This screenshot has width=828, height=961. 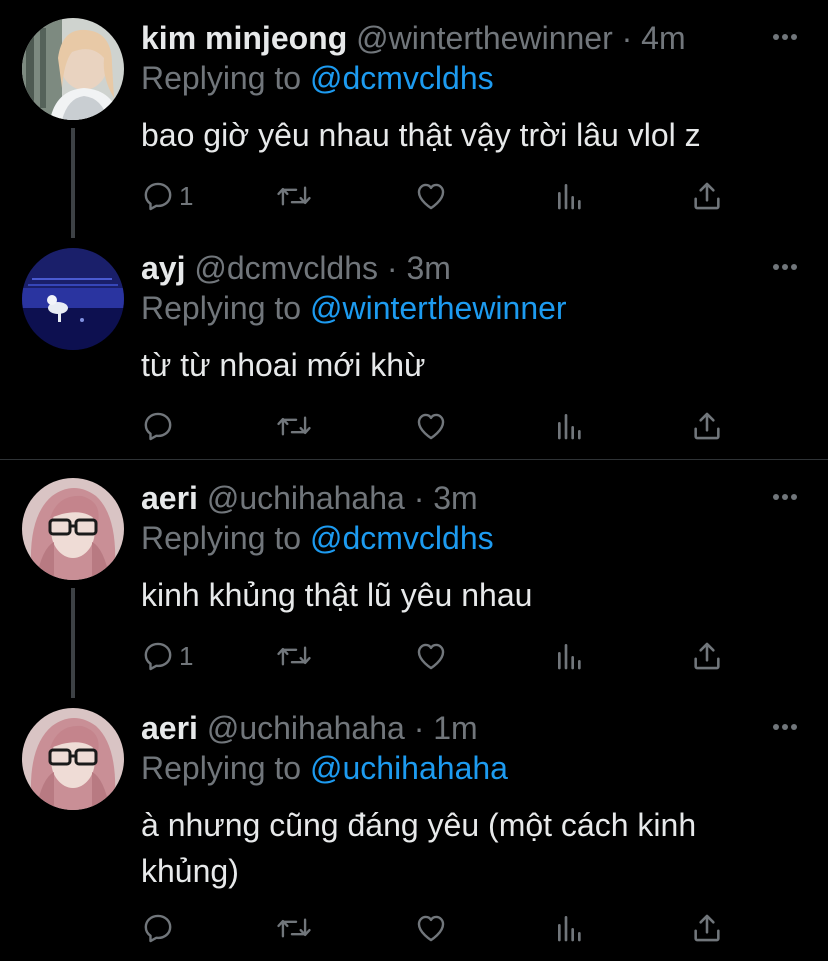 I want to click on tweet-header: aeri @uchihahaha · 3m, so click(x=454, y=498).